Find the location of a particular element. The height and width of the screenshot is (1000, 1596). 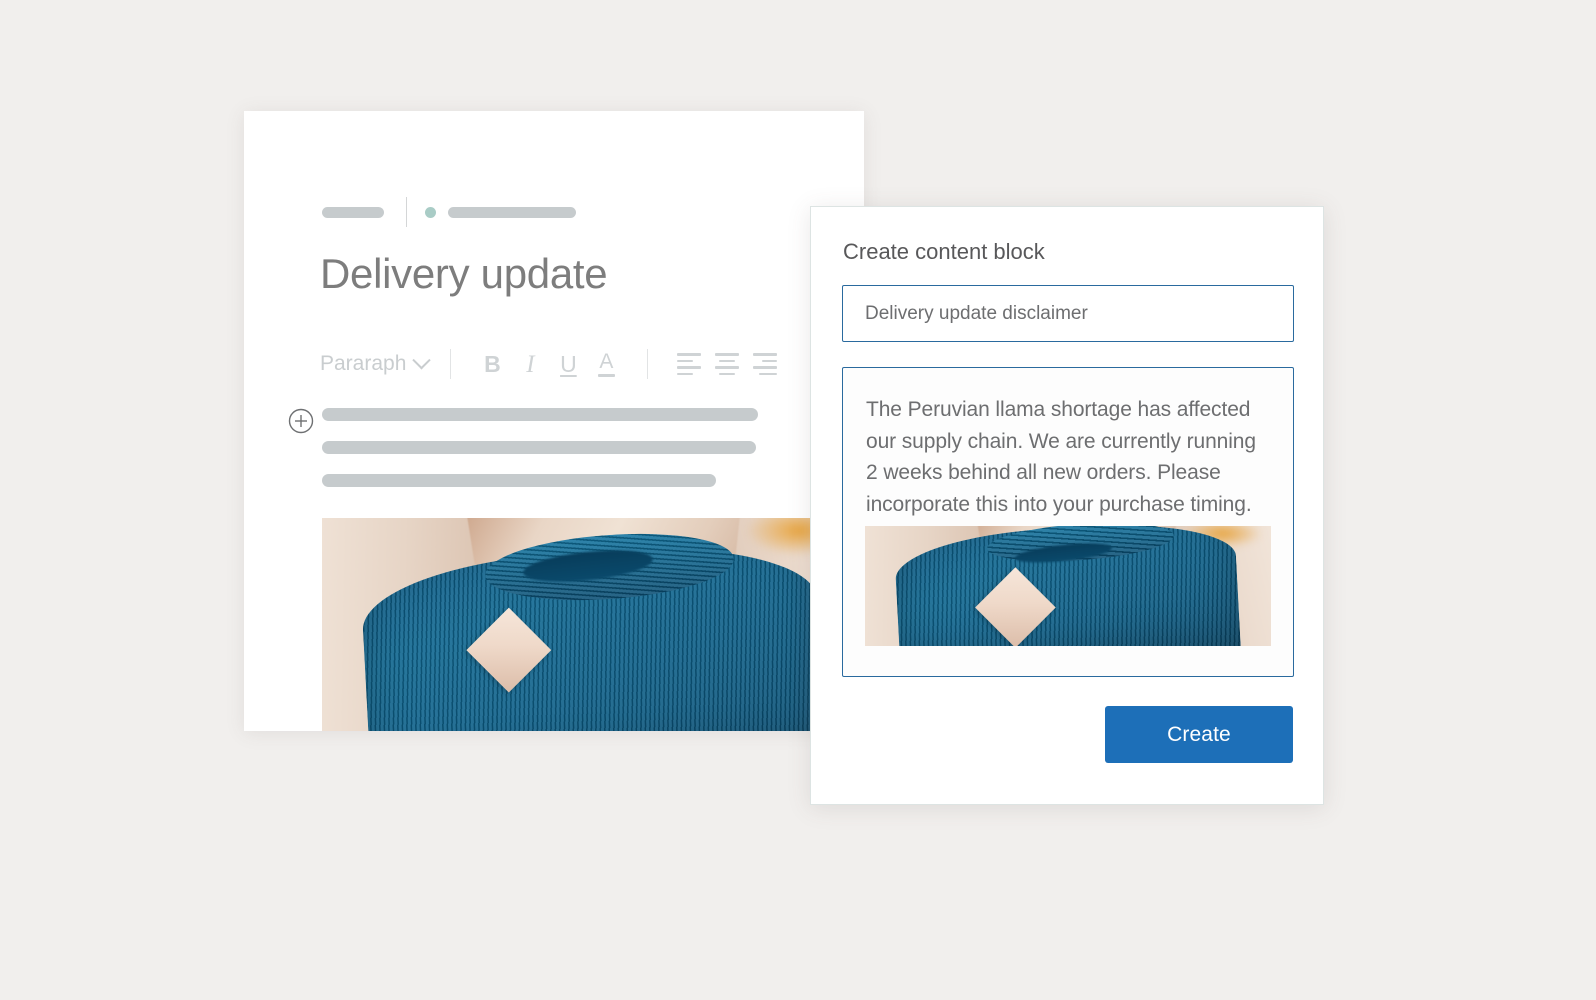

bold-button: B is located at coordinates (492, 364).